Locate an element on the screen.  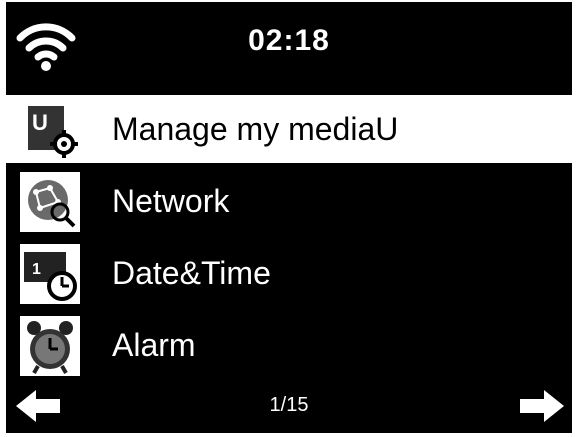
menu-item-label: Network is located at coordinates (171, 201).